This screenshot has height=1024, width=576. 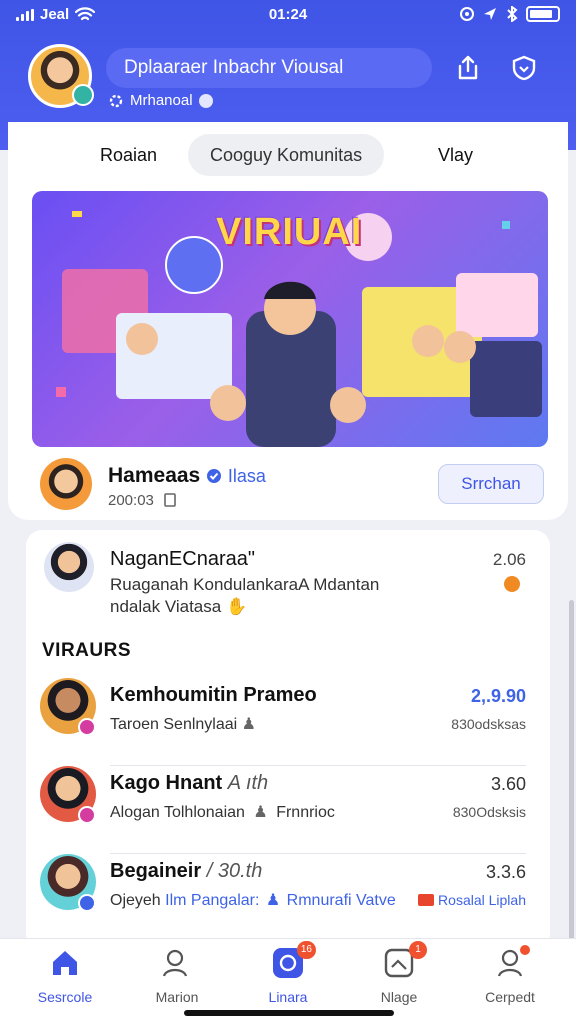 I want to click on tab-komunitas: Cooguy Komunitas, so click(x=286, y=155).